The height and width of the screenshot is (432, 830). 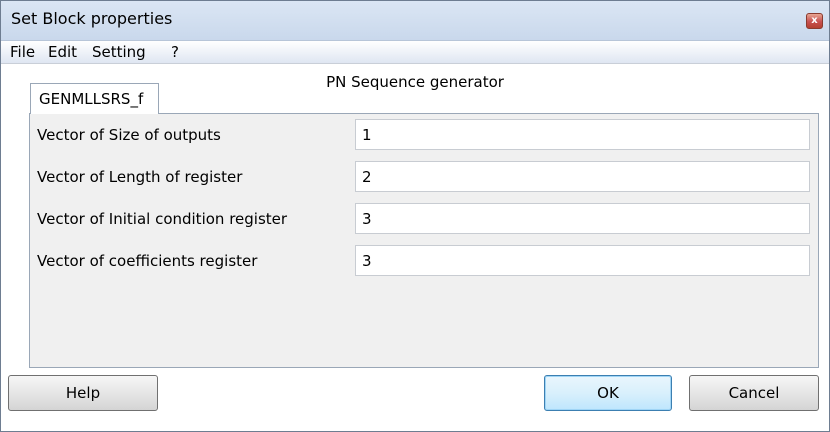 I want to click on size-of-outputs-input, so click(x=582, y=134).